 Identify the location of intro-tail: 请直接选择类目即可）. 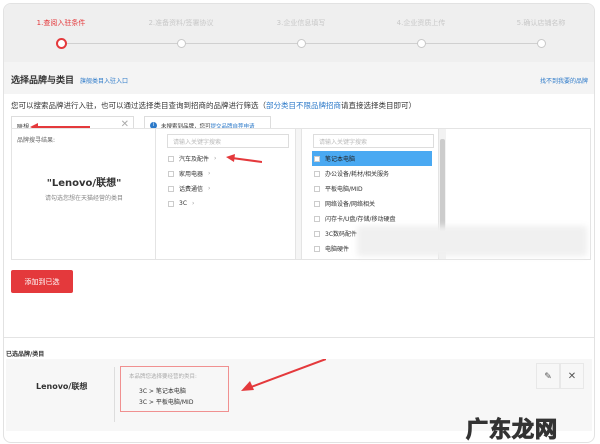
(378, 105).